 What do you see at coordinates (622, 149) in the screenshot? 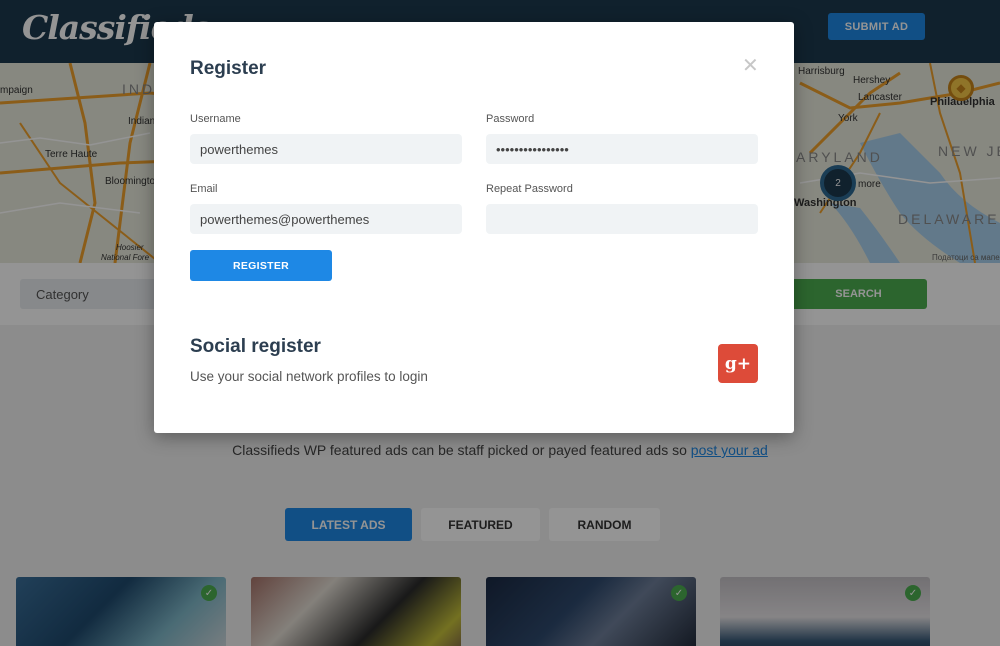
I see `password-field` at bounding box center [622, 149].